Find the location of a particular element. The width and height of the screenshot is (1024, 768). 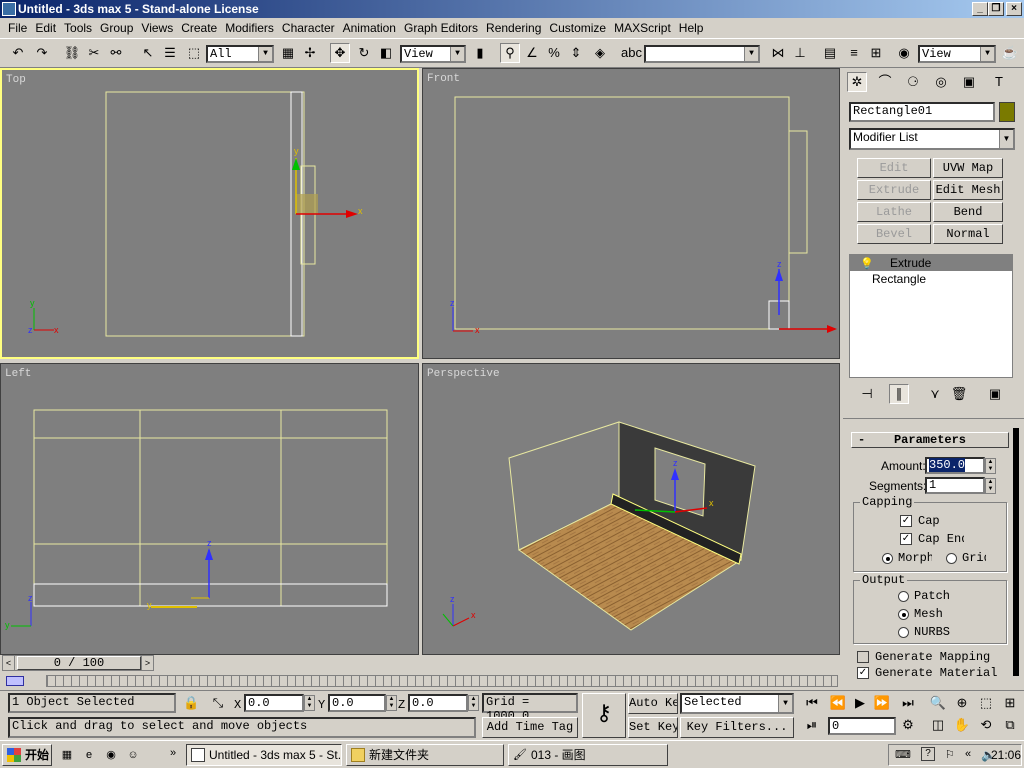

next-frame-icon: > is located at coordinates (147, 663).